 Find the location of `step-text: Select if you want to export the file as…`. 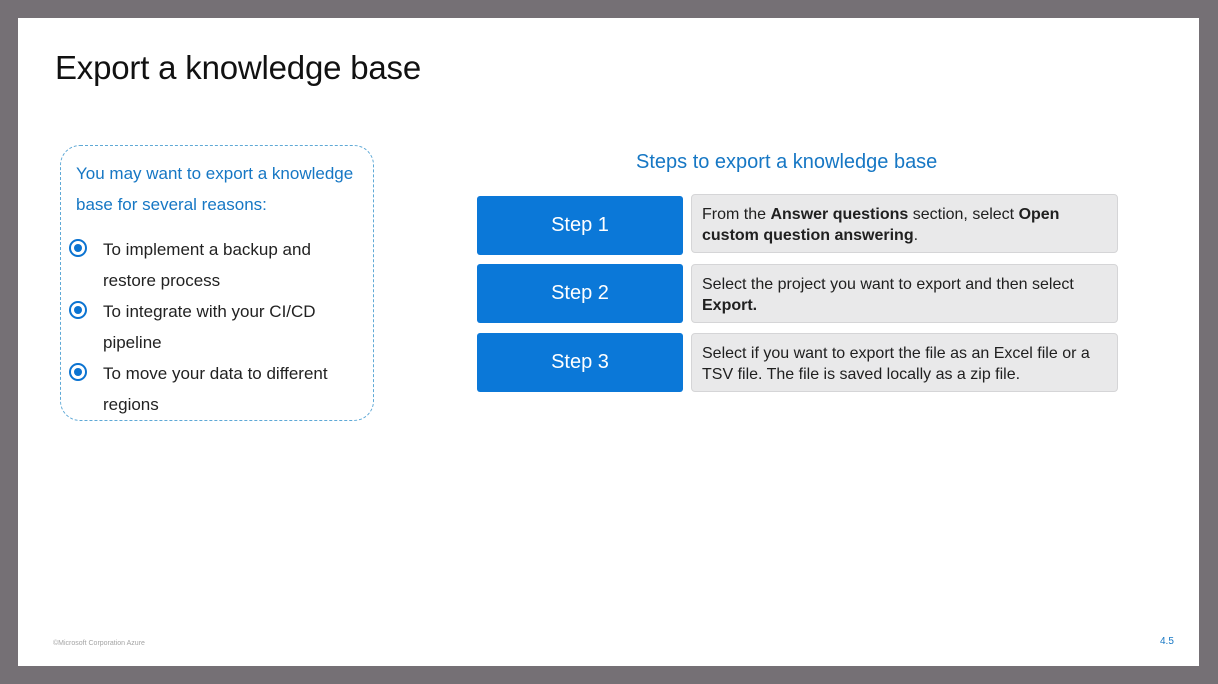

step-text: Select if you want to export the file as… is located at coordinates (896, 364).